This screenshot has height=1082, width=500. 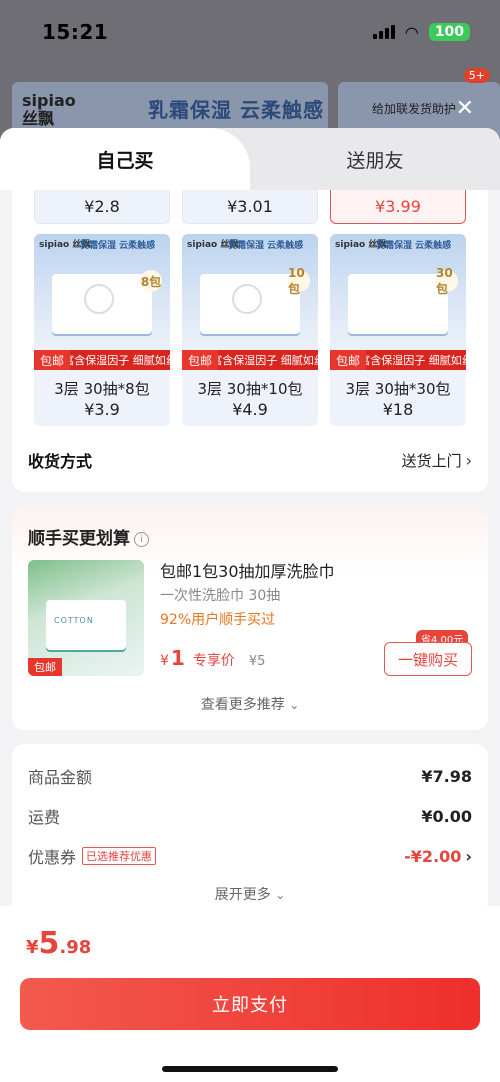 I want to click on sku-price: ¥18, so click(x=398, y=409).